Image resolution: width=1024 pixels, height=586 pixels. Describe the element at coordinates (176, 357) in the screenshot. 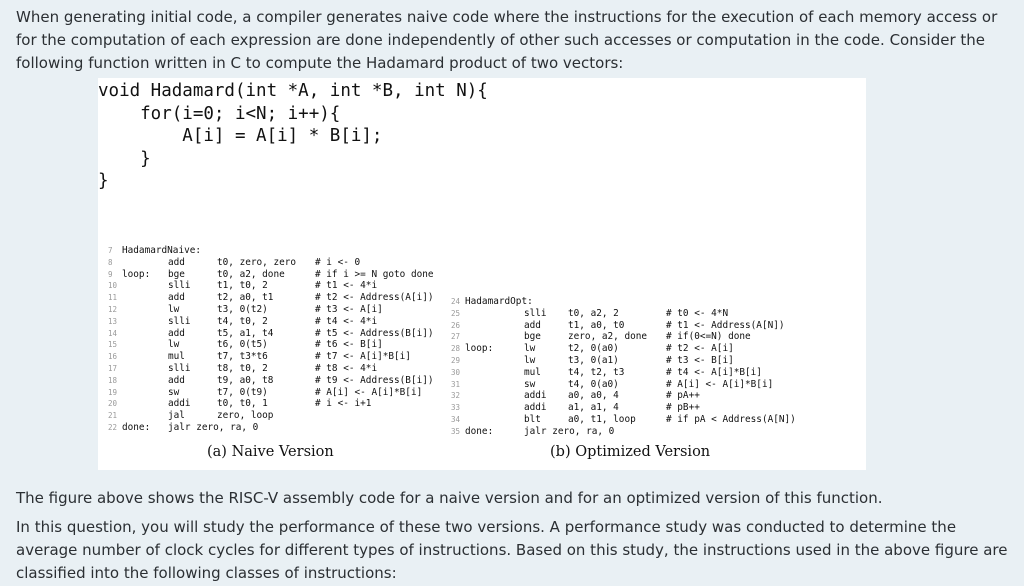

I see `assembly-opcode: mul` at that location.